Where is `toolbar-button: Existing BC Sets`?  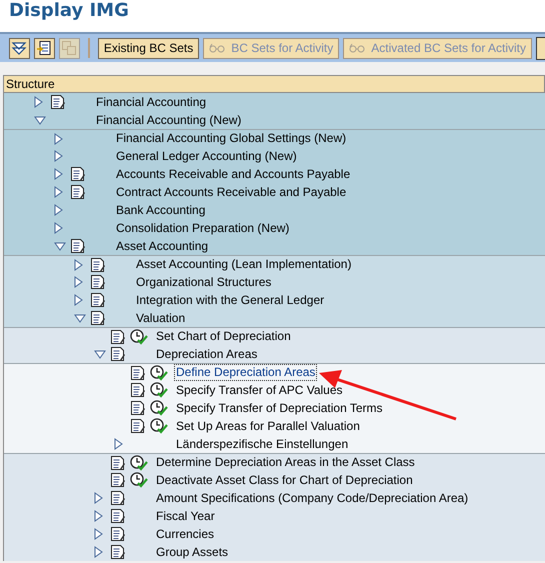 toolbar-button: Existing BC Sets is located at coordinates (149, 48).